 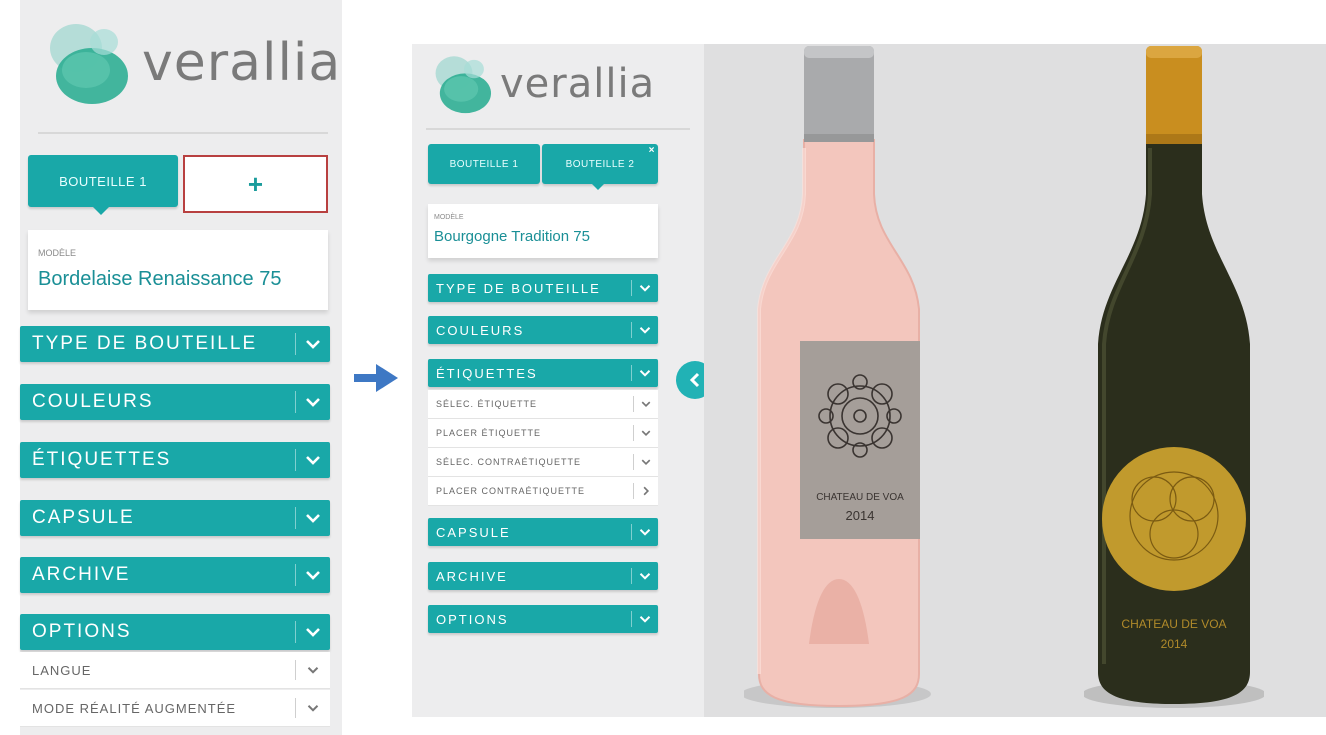 What do you see at coordinates (1174, 644) in the screenshot?
I see `bottle-2-label-year: 2014` at bounding box center [1174, 644].